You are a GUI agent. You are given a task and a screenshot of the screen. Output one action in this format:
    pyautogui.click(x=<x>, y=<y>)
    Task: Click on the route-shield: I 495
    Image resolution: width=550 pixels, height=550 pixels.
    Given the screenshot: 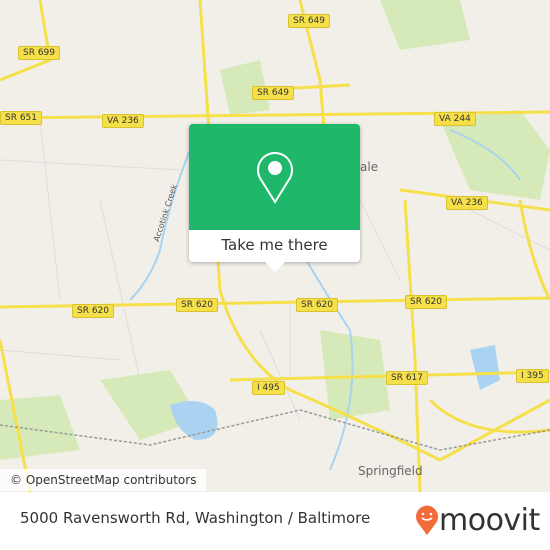 What is the action you would take?
    pyautogui.click(x=268, y=388)
    